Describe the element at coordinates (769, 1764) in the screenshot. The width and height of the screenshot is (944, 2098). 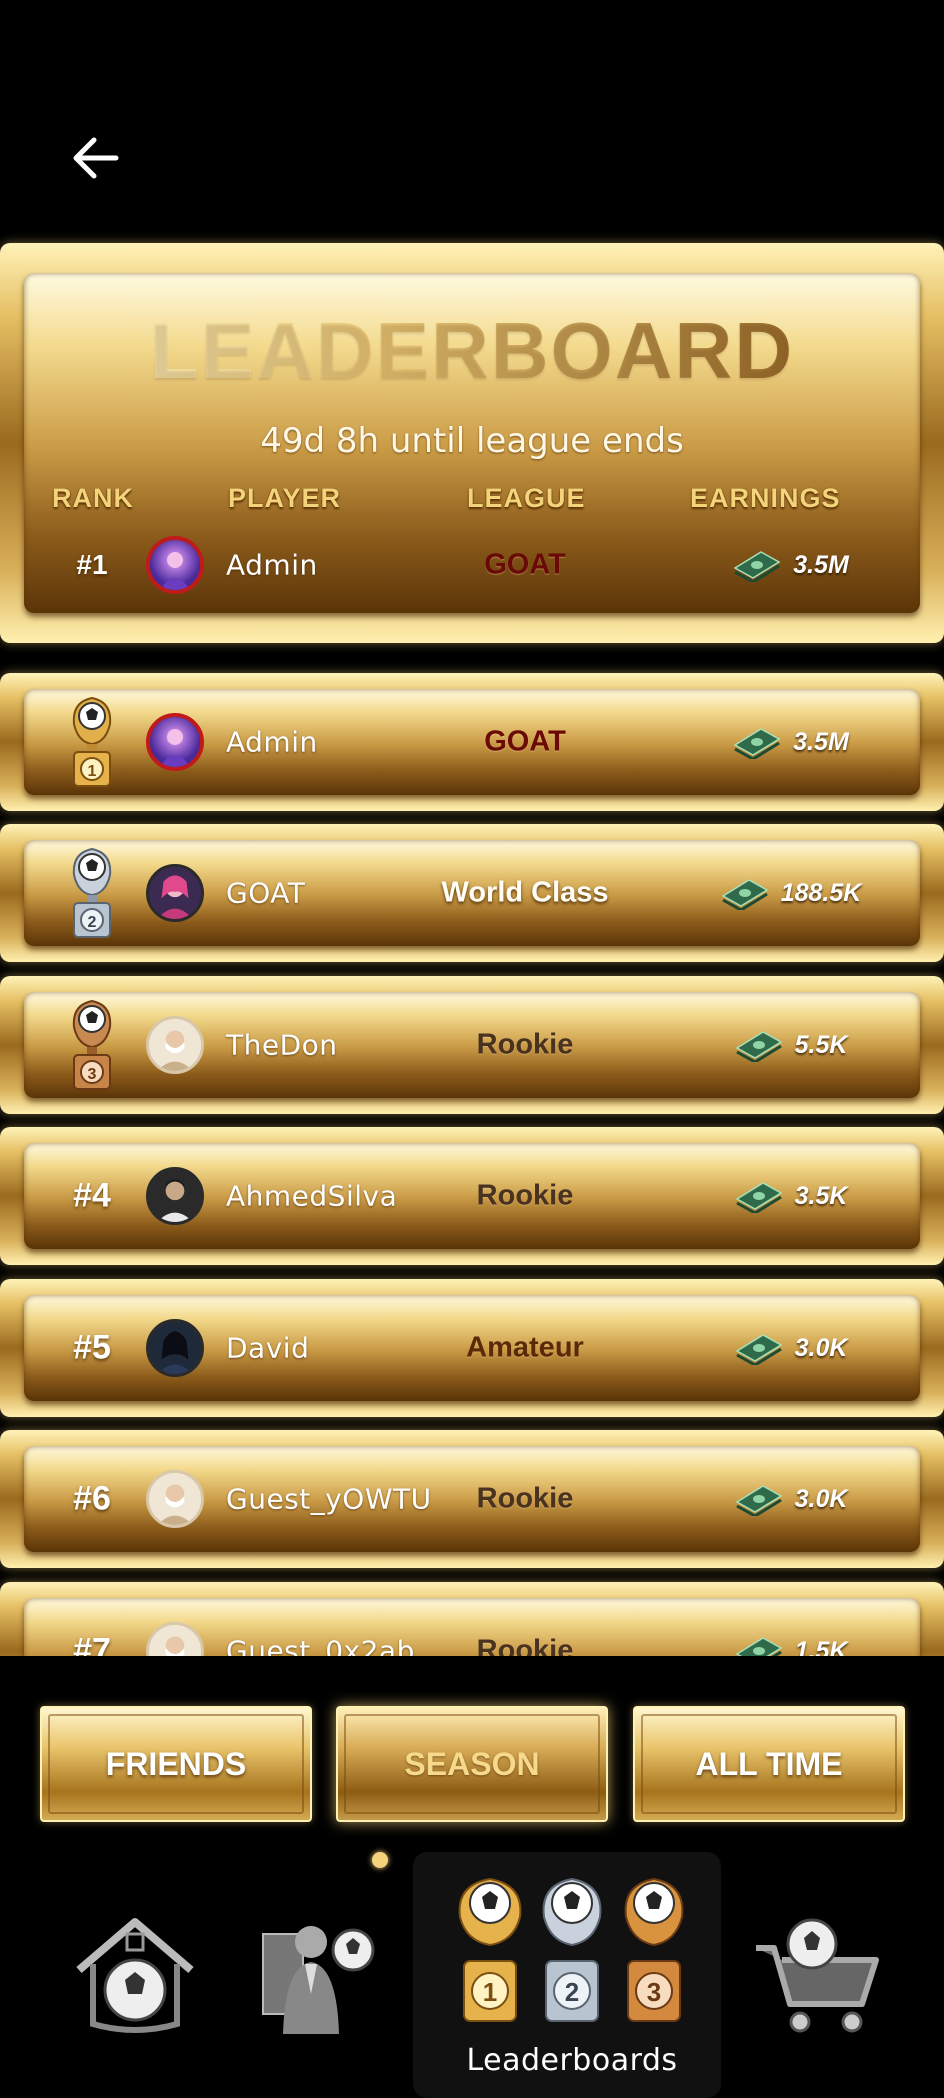
I see `tab-all-time: ALL TIME` at that location.